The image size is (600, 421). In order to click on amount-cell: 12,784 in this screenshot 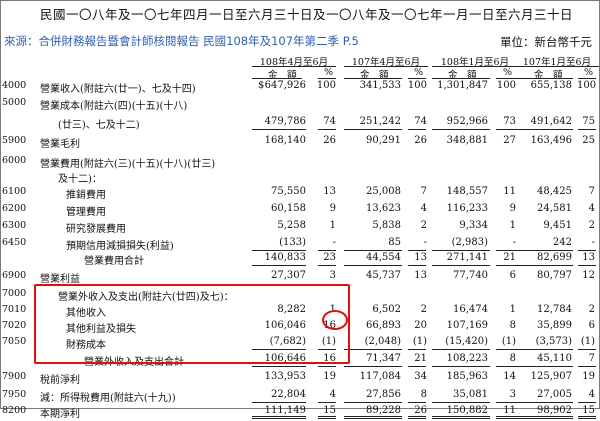, I will do `click(554, 309)`.